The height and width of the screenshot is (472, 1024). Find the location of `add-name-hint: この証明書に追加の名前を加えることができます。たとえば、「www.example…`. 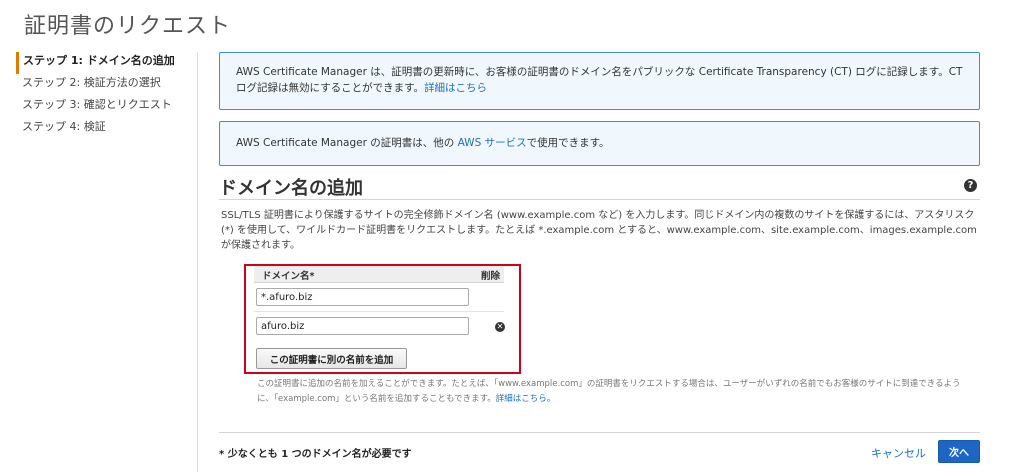

add-name-hint: この証明書に追加の名前を加えることができます。たとえば、「www.example… is located at coordinates (617, 392).